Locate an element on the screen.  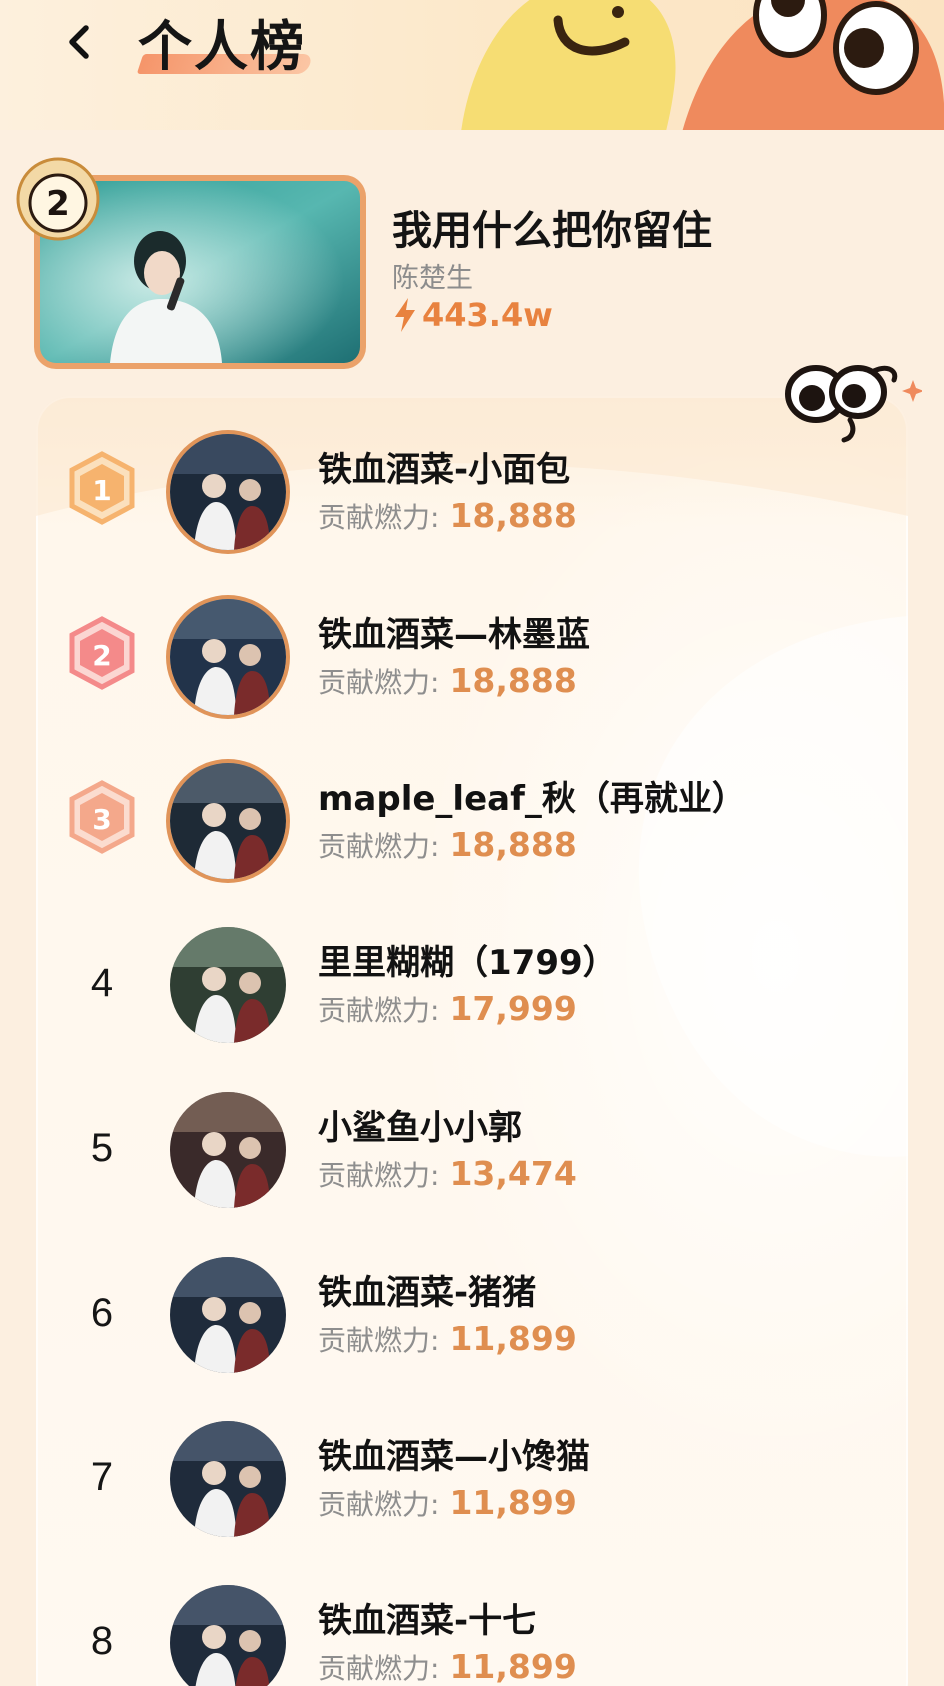
ranking-row: 8 铁血酒菜-十七贡献燃力: 11,899 is located at coordinates (472, 1623).